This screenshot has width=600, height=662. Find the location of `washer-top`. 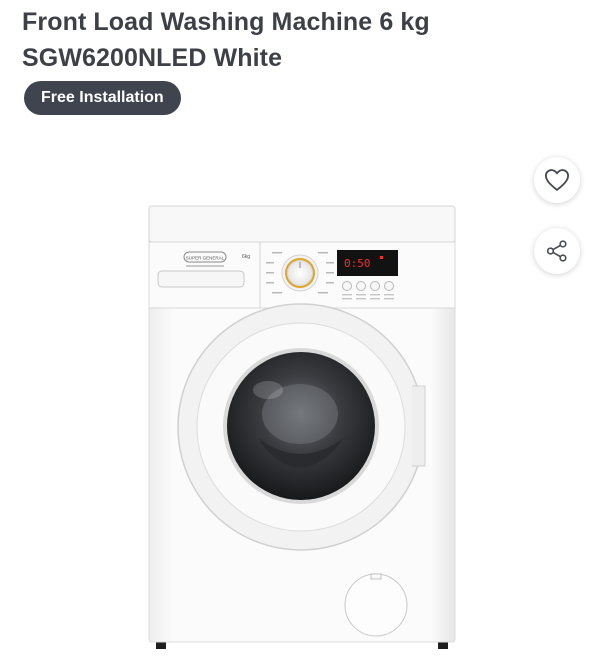

washer-top is located at coordinates (302, 224).